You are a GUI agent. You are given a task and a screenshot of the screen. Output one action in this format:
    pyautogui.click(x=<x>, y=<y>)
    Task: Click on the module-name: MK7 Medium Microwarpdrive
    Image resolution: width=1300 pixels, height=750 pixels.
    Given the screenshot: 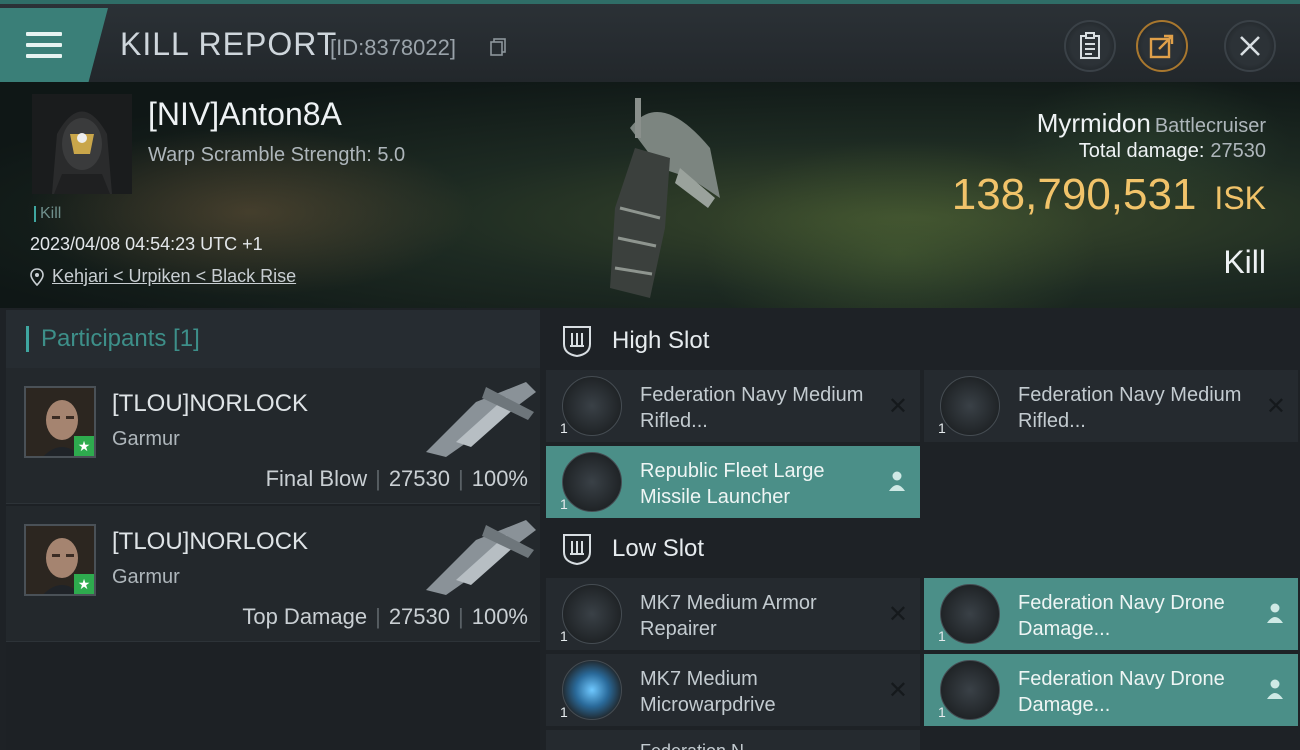 What is the action you would take?
    pyautogui.click(x=708, y=692)
    